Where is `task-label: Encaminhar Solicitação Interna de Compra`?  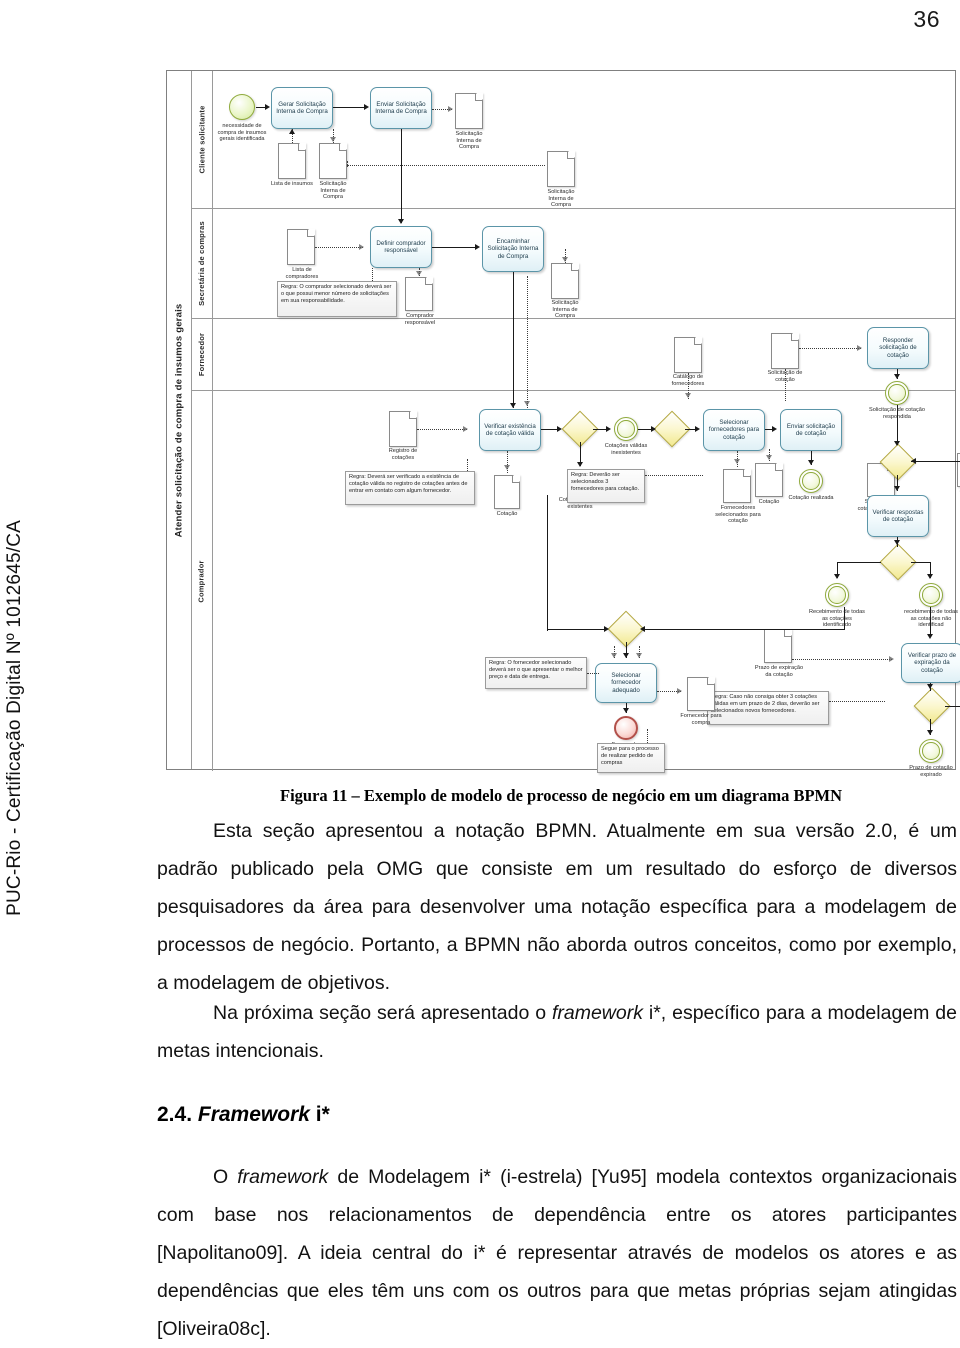 task-label: Encaminhar Solicitação Interna de Compra is located at coordinates (513, 249).